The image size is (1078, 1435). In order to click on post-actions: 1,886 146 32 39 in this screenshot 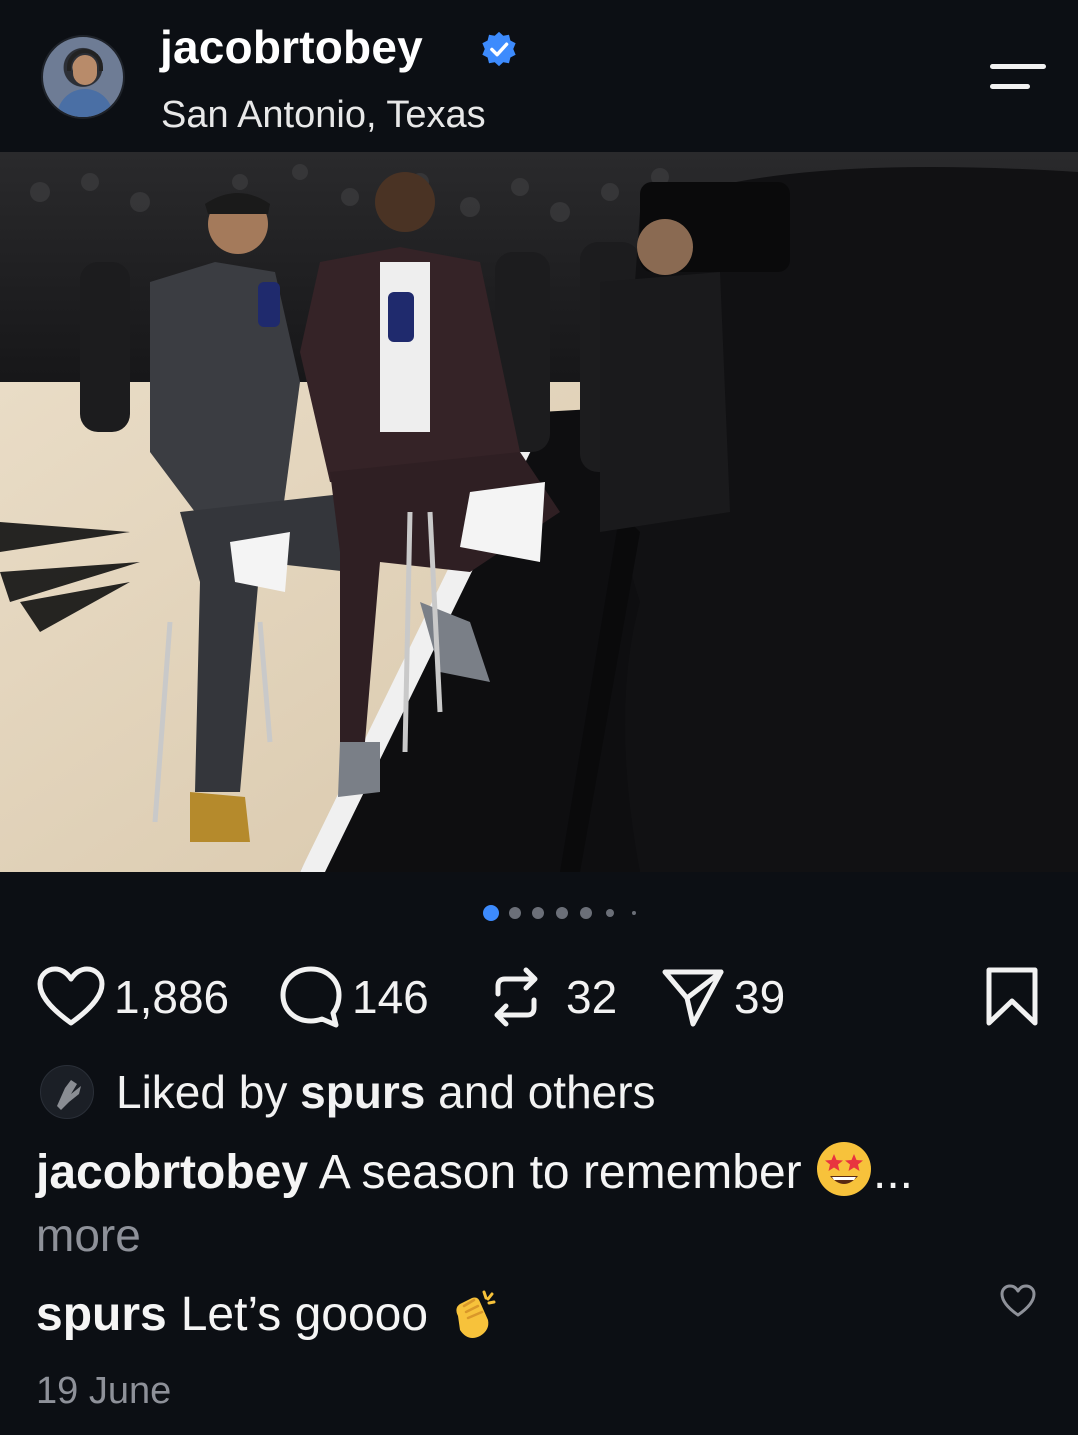, I will do `click(539, 997)`.